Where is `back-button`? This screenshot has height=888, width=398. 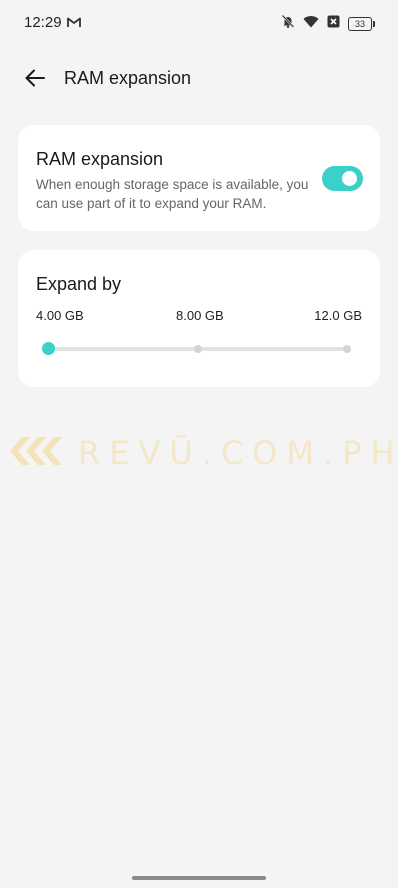
back-button is located at coordinates (35, 78).